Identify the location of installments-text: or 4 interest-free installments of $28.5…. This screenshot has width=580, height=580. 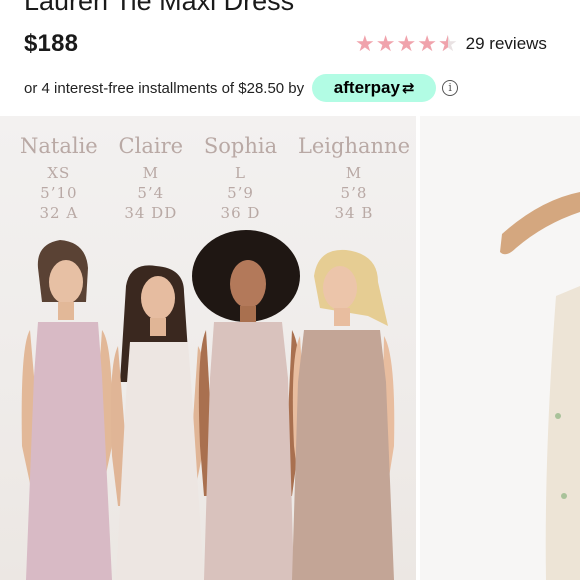
(164, 88).